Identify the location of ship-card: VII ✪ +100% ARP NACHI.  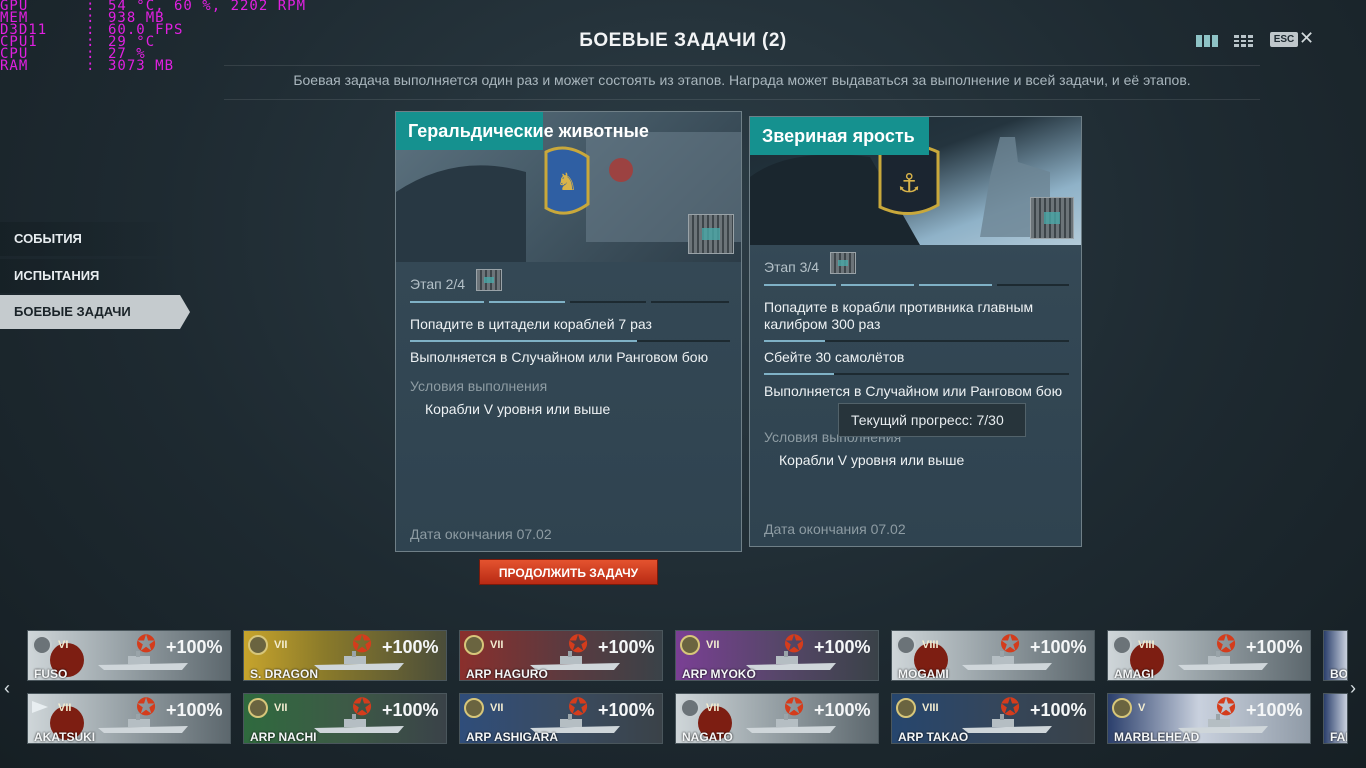
(345, 718).